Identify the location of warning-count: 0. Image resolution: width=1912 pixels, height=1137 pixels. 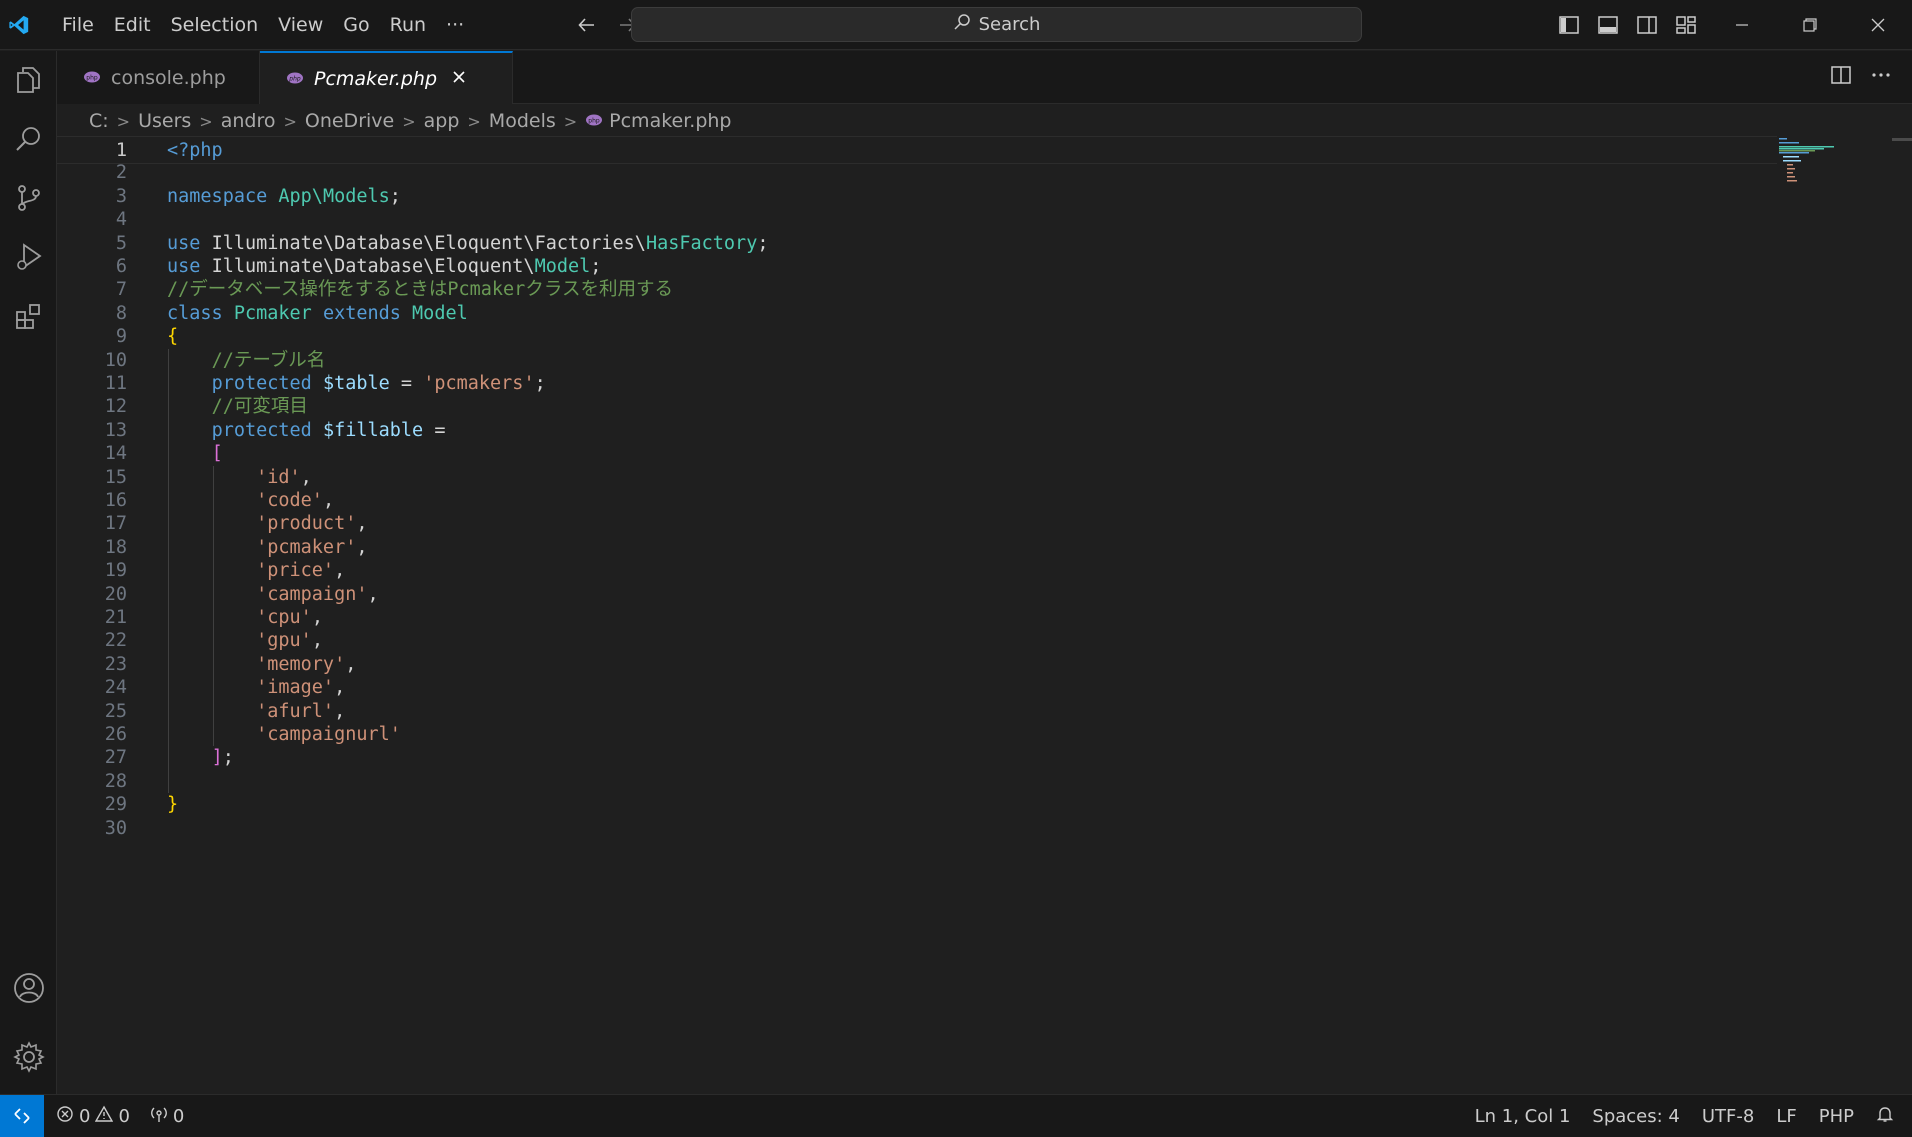
(124, 1116).